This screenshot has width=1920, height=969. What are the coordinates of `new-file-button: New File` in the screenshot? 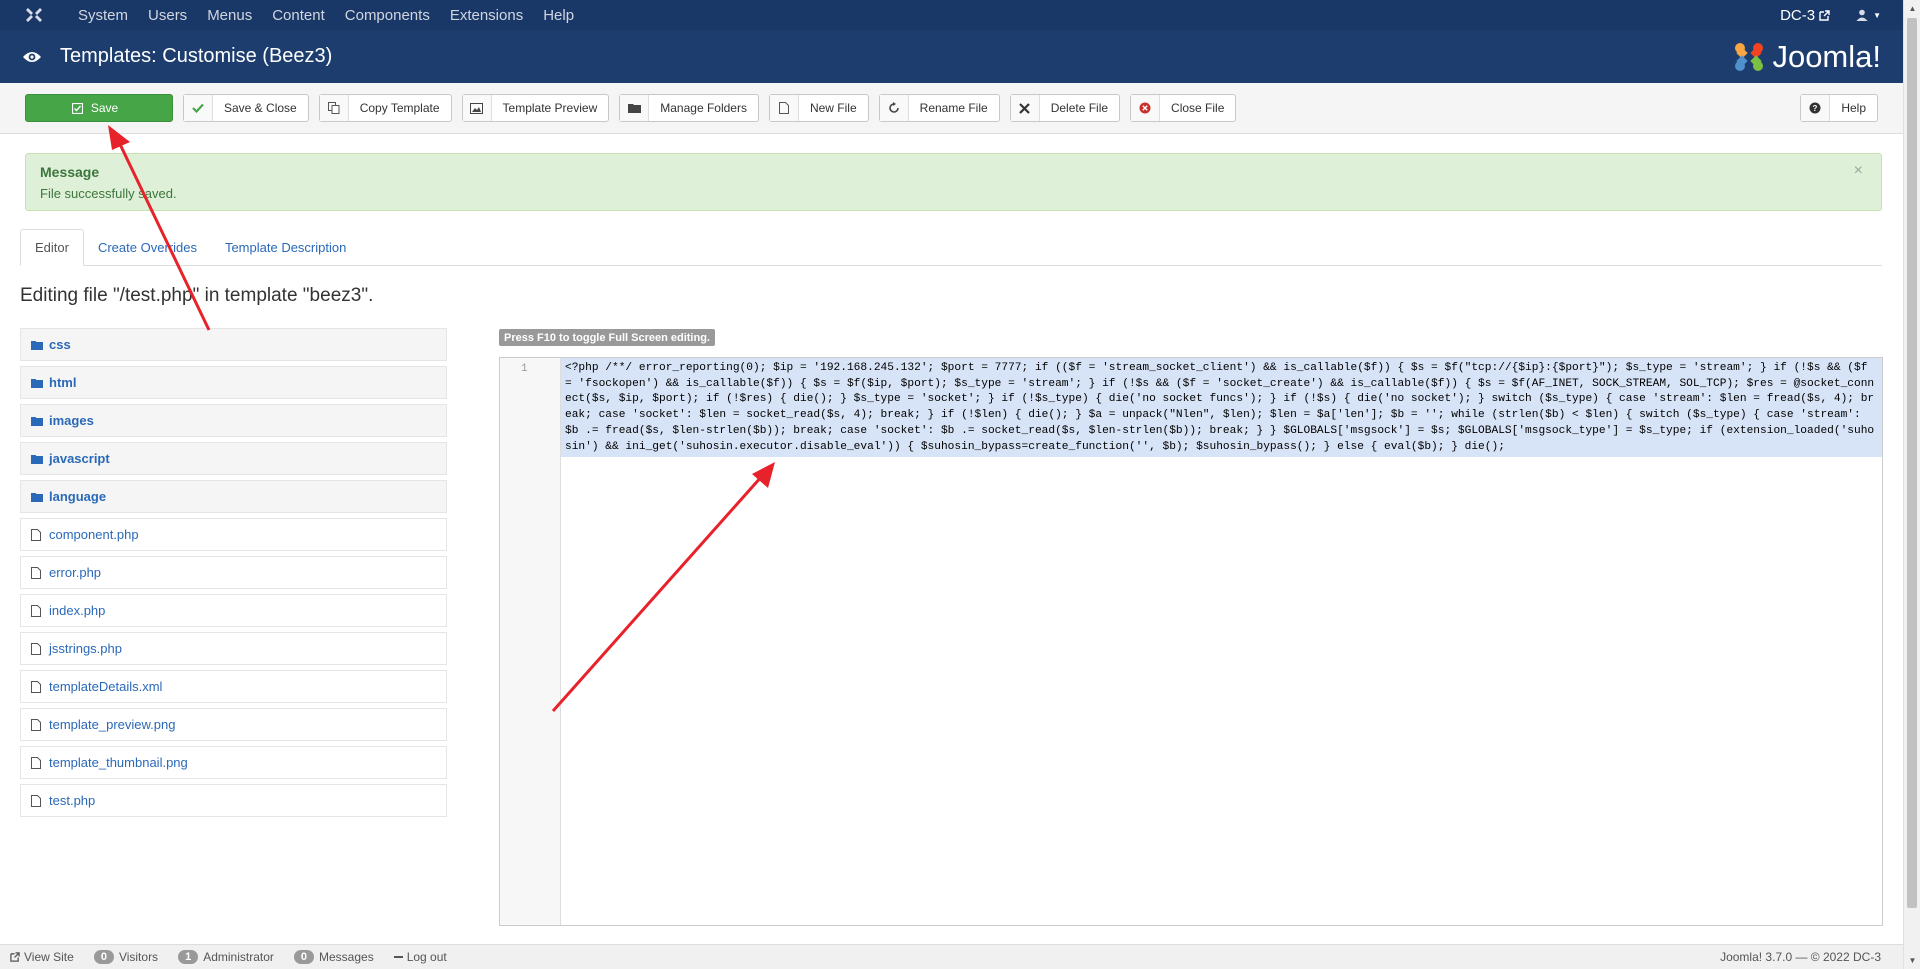 It's located at (818, 108).